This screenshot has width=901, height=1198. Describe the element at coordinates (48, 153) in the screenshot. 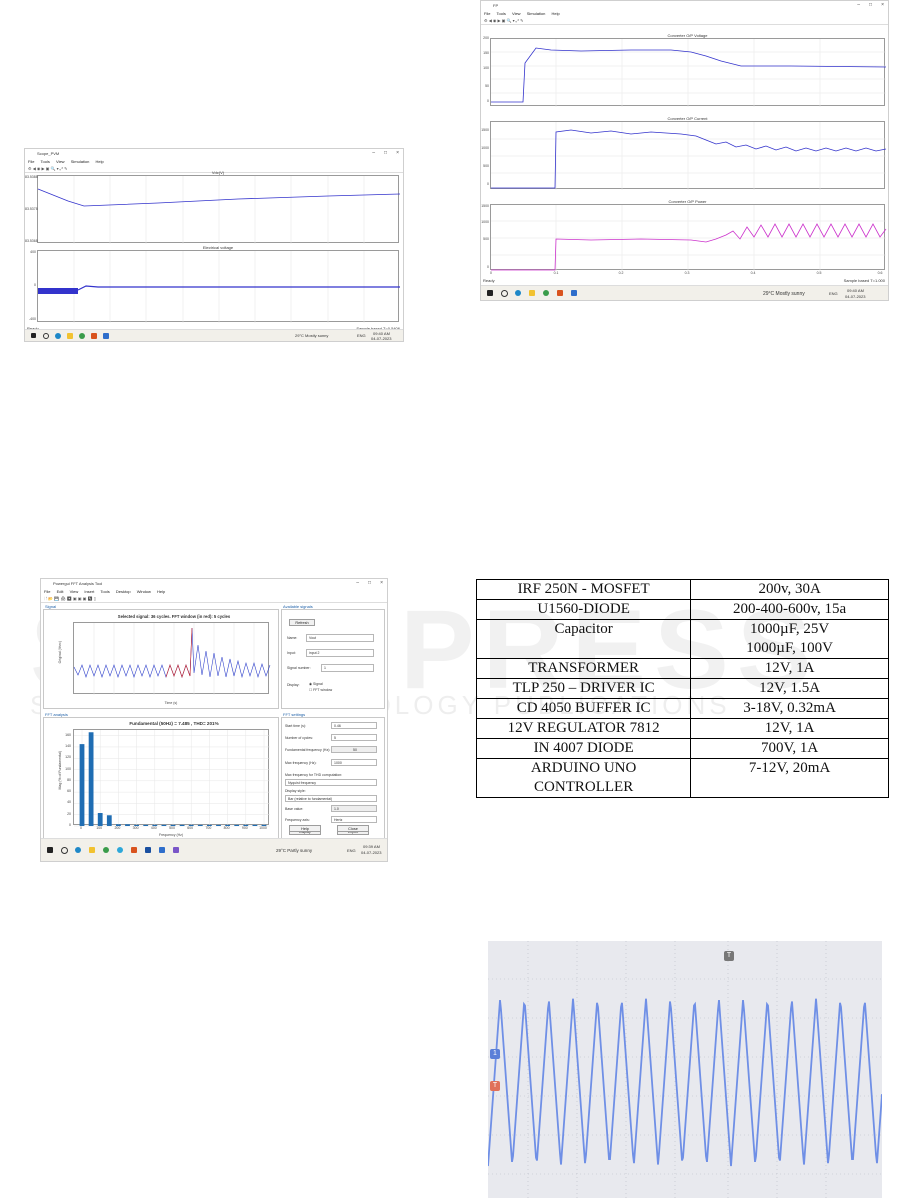

I see `window-title: Scope_PVM` at that location.